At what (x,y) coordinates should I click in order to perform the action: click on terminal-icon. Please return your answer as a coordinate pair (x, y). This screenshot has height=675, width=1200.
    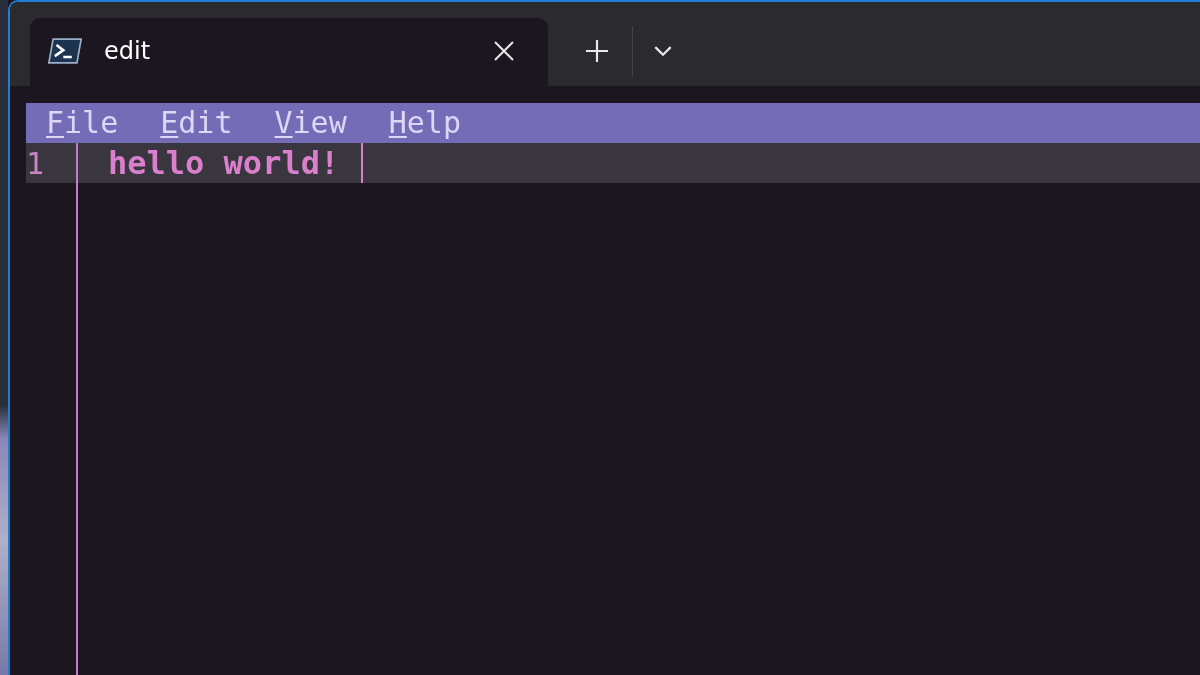
    Looking at the image, I should click on (65, 51).